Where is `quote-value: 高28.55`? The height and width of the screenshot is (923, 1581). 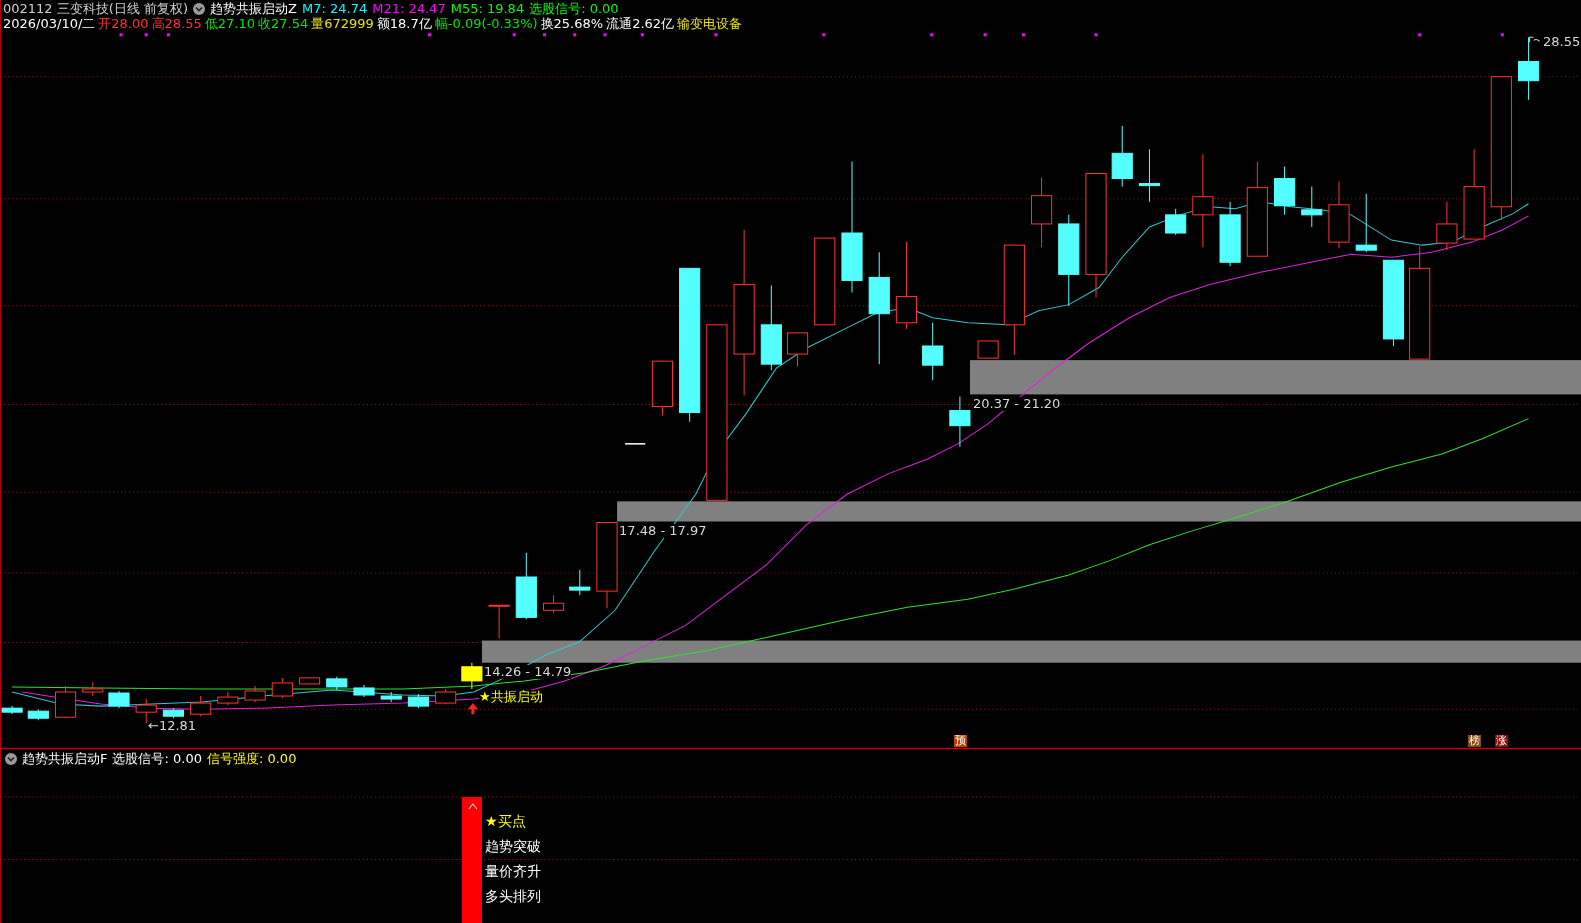
quote-value: 高28.55 is located at coordinates (176, 24).